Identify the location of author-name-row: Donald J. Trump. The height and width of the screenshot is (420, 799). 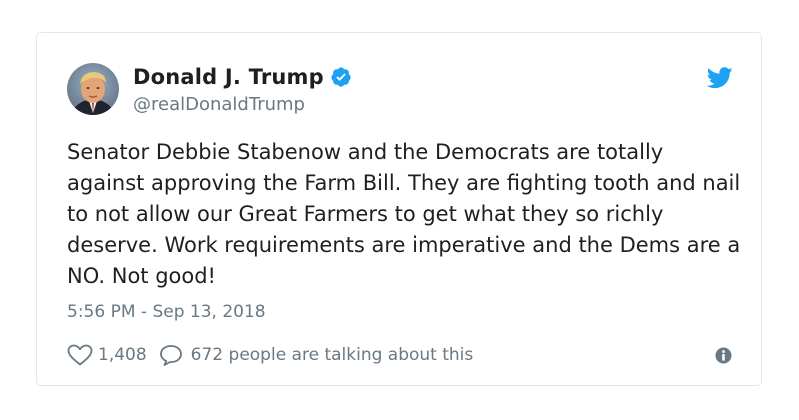
(242, 77).